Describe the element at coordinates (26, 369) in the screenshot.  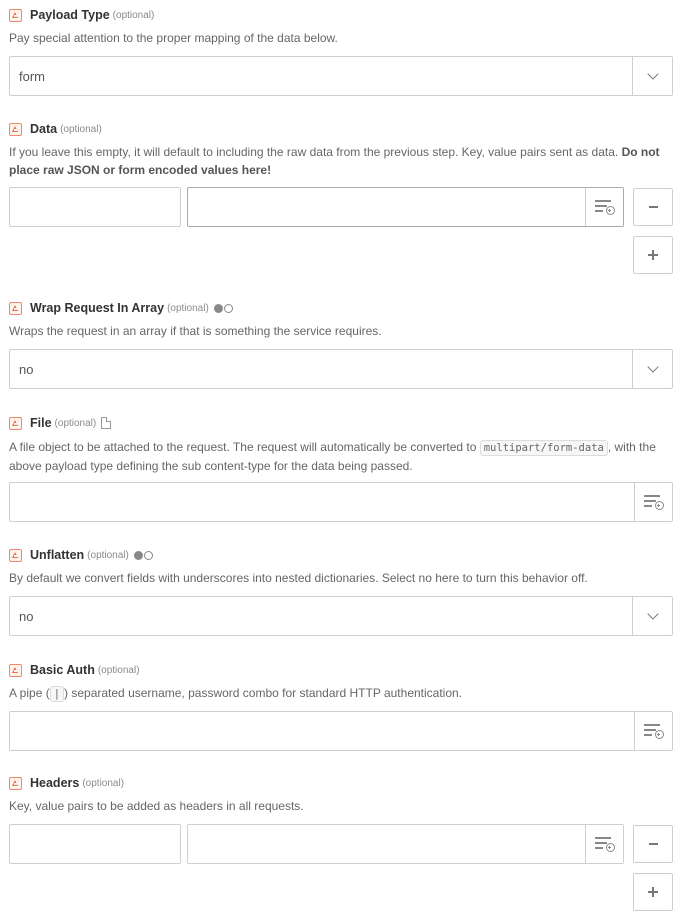
I see `wrap-request-value: no` at that location.